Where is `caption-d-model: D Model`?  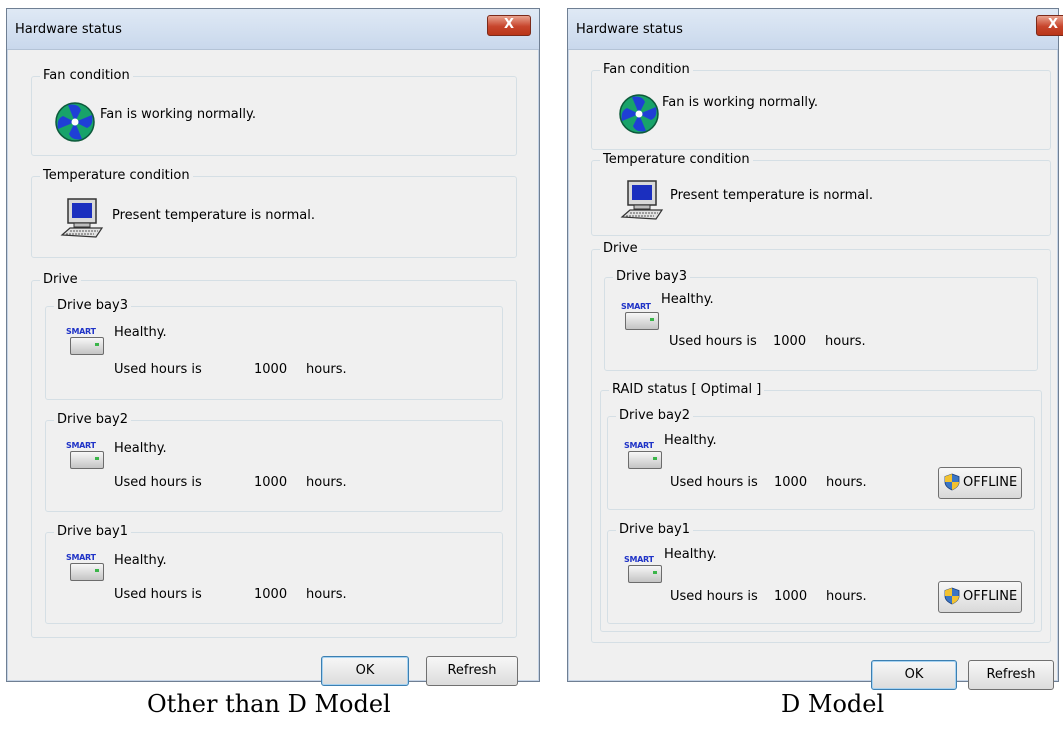
caption-d-model: D Model is located at coordinates (833, 704).